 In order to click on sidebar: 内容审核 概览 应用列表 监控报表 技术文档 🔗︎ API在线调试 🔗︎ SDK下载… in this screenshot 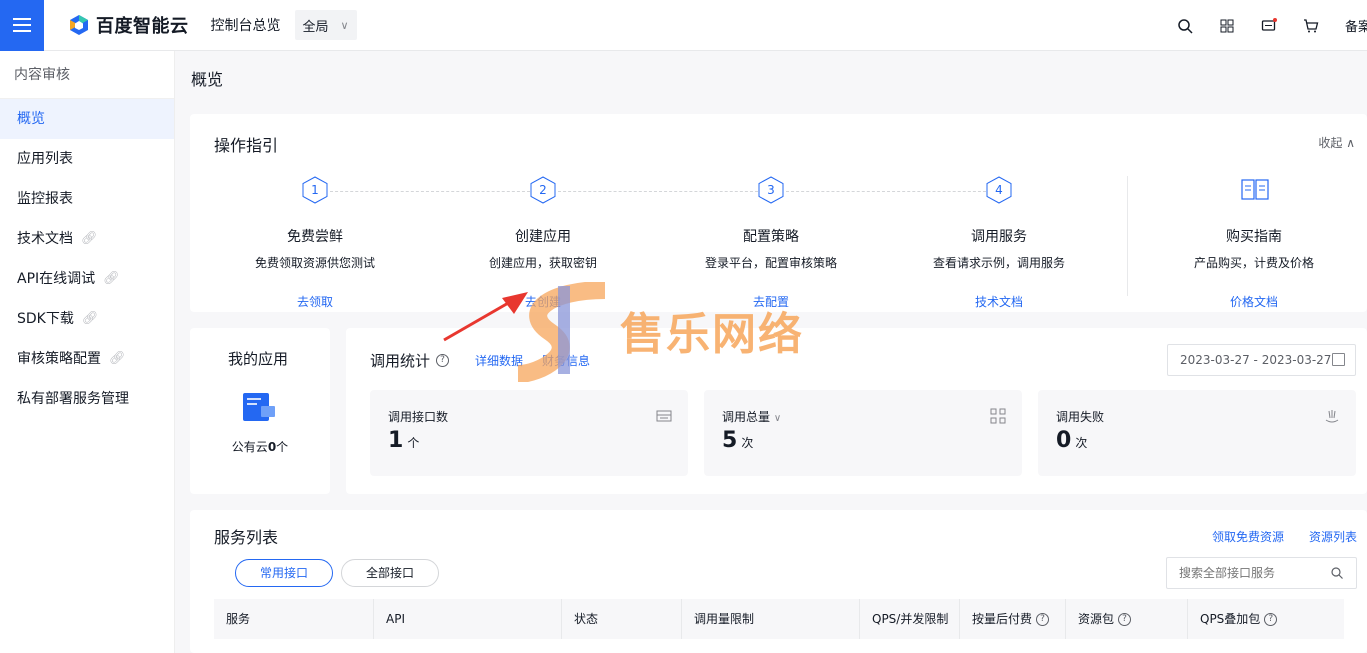, I will do `click(87, 352)`.